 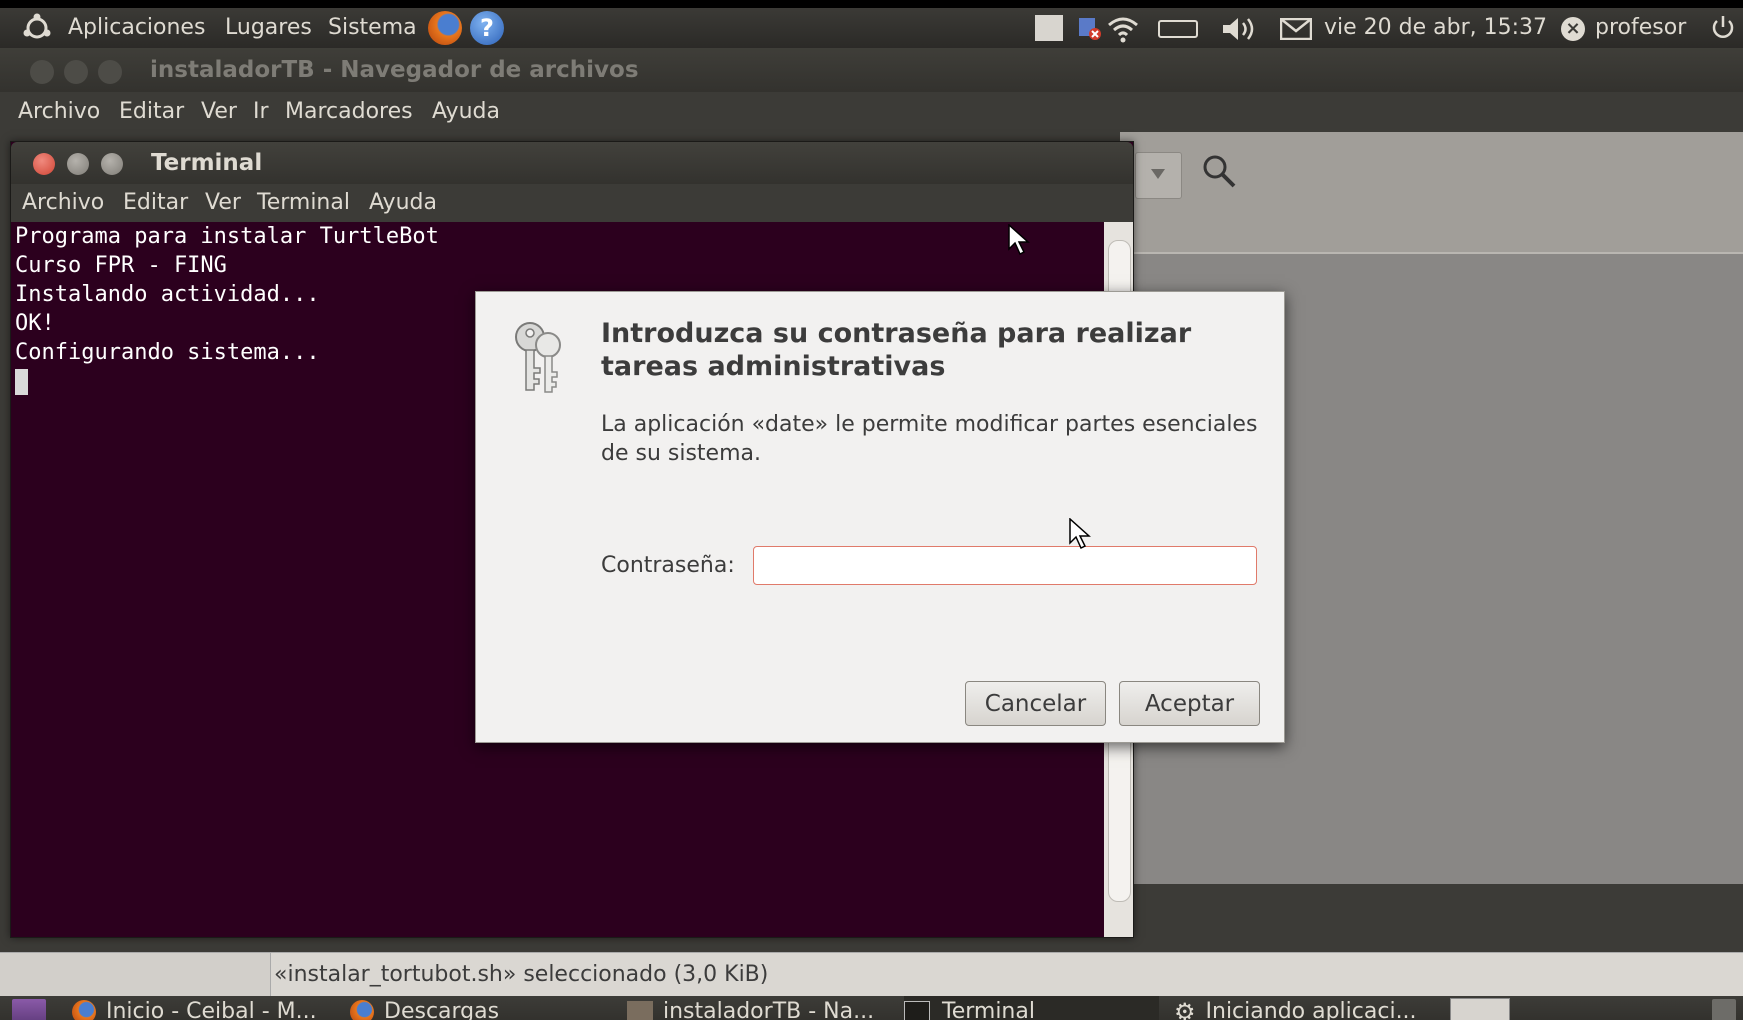 What do you see at coordinates (21, 382) in the screenshot?
I see `terminal-cursor` at bounding box center [21, 382].